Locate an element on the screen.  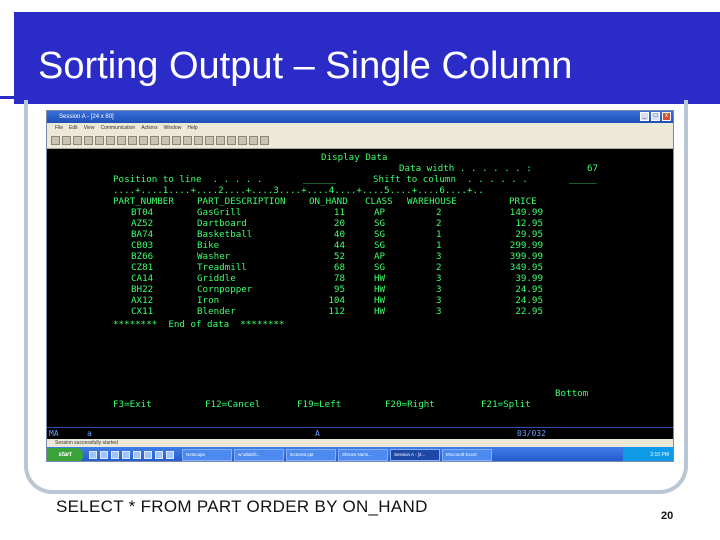
menu-actions: Actions is located at coordinates (149, 128).